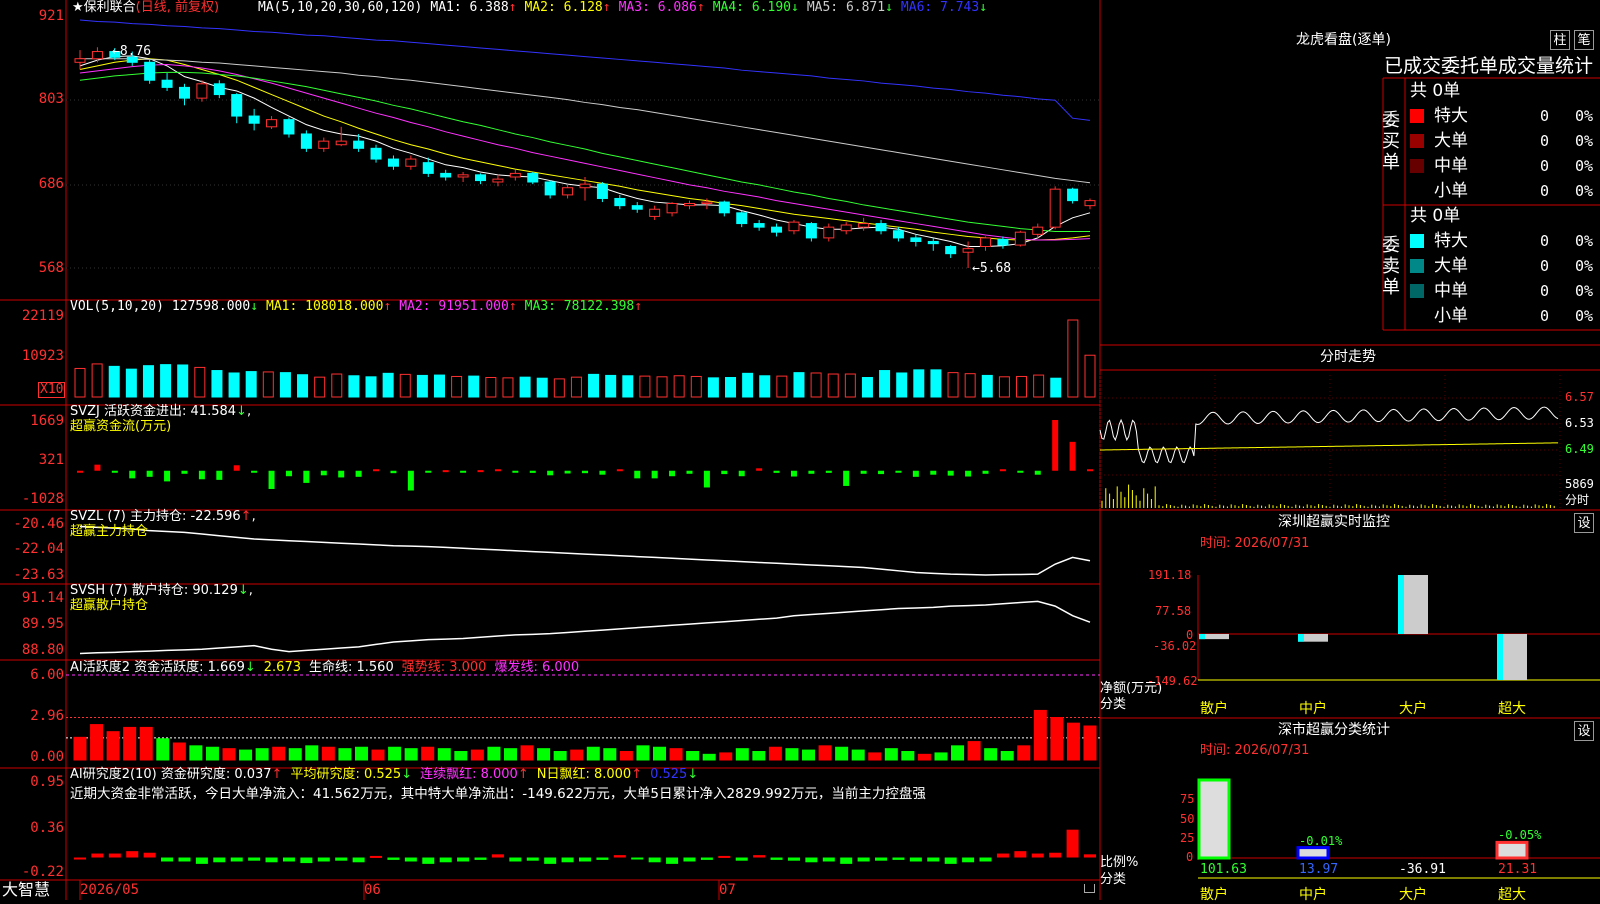 The height and width of the screenshot is (904, 1600). Describe the element at coordinates (1334, 730) in the screenshot. I see `classify-title: 深市超赢分类统计` at that location.